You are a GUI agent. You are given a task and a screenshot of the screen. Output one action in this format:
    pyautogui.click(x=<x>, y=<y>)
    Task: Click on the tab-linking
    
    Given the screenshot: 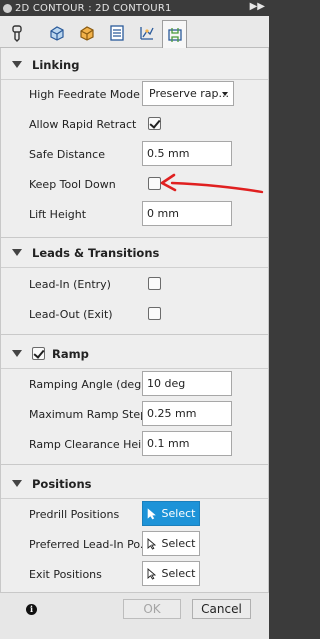 What is the action you would take?
    pyautogui.click(x=146, y=32)
    